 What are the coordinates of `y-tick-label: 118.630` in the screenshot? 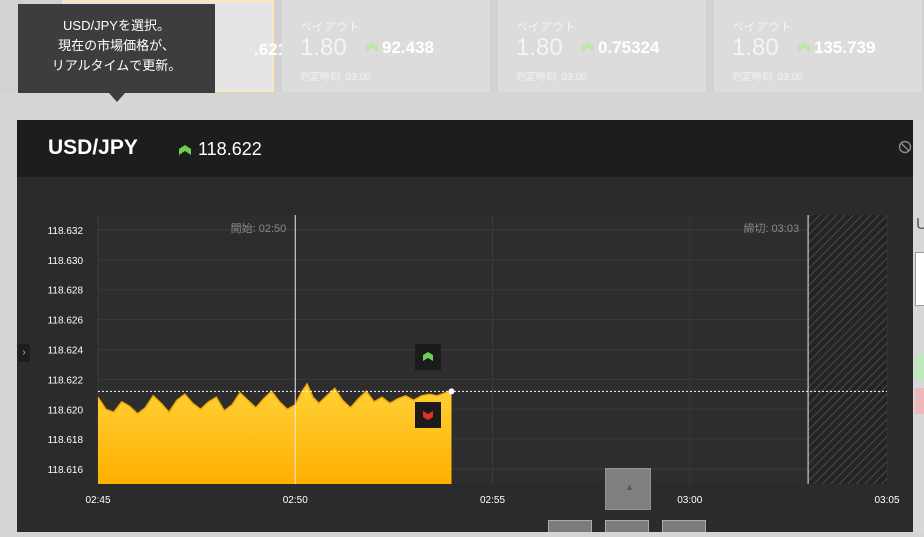 It's located at (66, 261).